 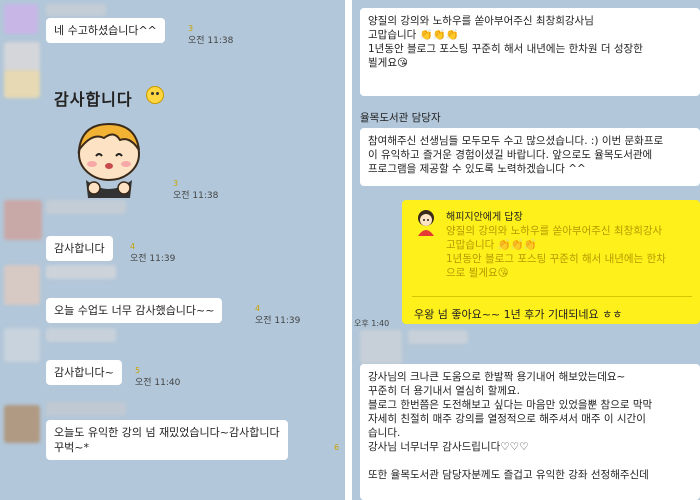 What do you see at coordinates (413, 35) in the screenshot?
I see `message-line: 고맙습니다 👏👏👏` at bounding box center [413, 35].